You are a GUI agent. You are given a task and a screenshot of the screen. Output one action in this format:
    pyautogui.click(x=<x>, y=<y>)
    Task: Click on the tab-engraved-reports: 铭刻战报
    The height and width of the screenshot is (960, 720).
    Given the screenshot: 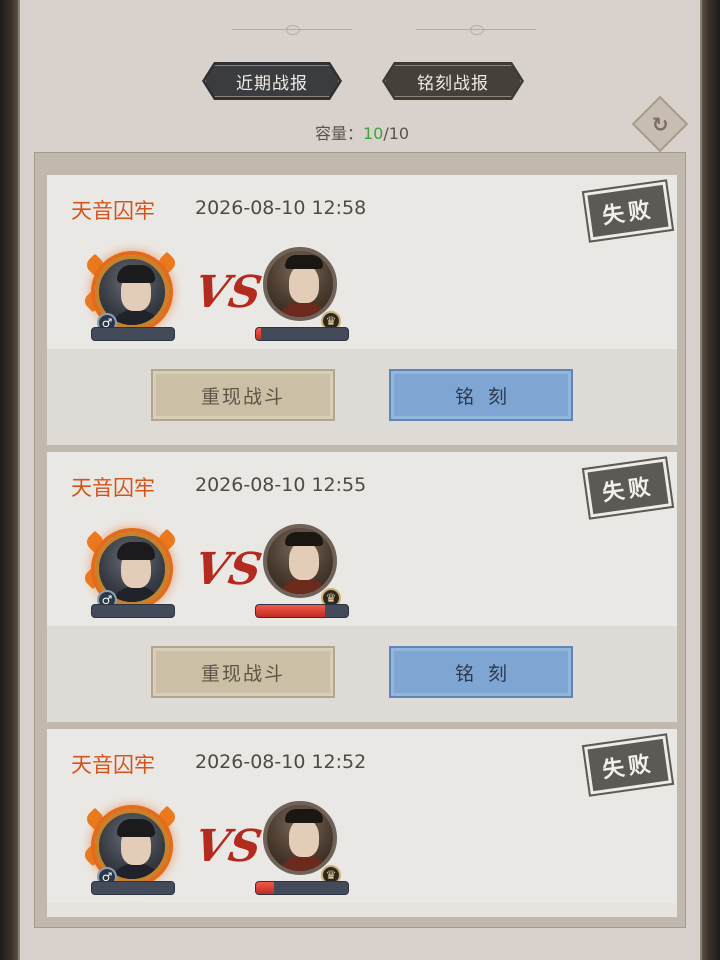 What is the action you would take?
    pyautogui.click(x=453, y=81)
    